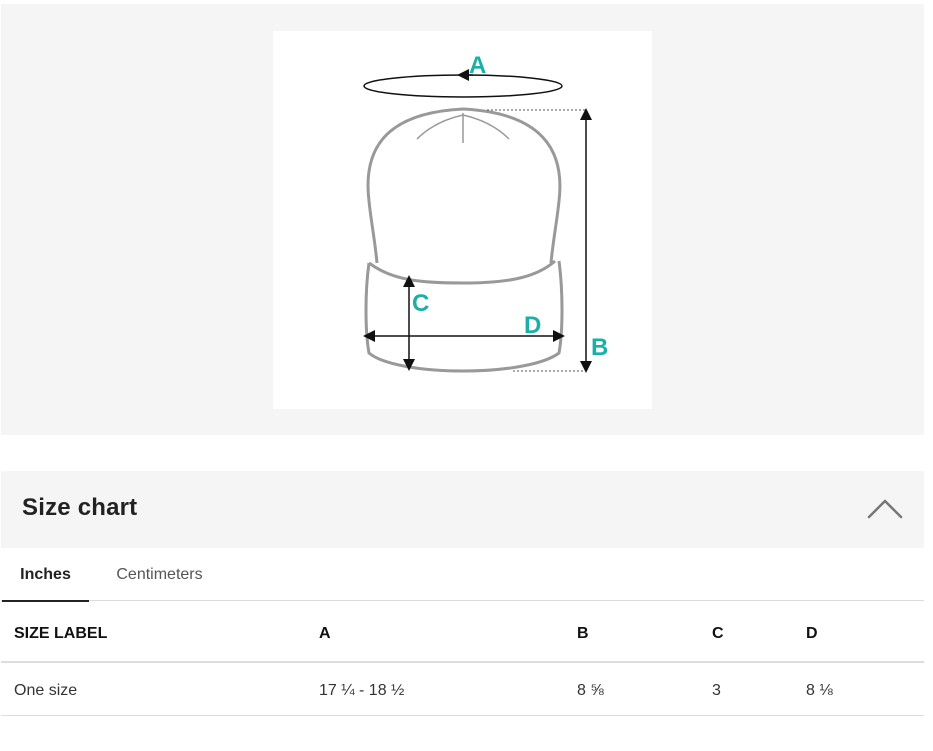  What do you see at coordinates (362, 690) in the screenshot?
I see `cell-a: 17 ¼ - 18 ½` at bounding box center [362, 690].